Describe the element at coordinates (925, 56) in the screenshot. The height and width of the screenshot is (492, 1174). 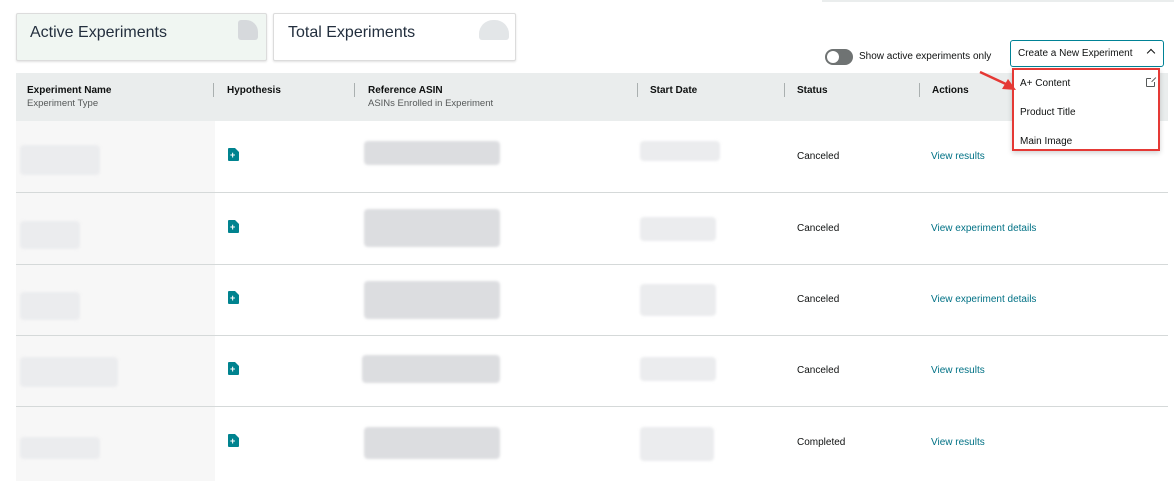
I see `active-only-toggle-label: Show active experiments only` at that location.